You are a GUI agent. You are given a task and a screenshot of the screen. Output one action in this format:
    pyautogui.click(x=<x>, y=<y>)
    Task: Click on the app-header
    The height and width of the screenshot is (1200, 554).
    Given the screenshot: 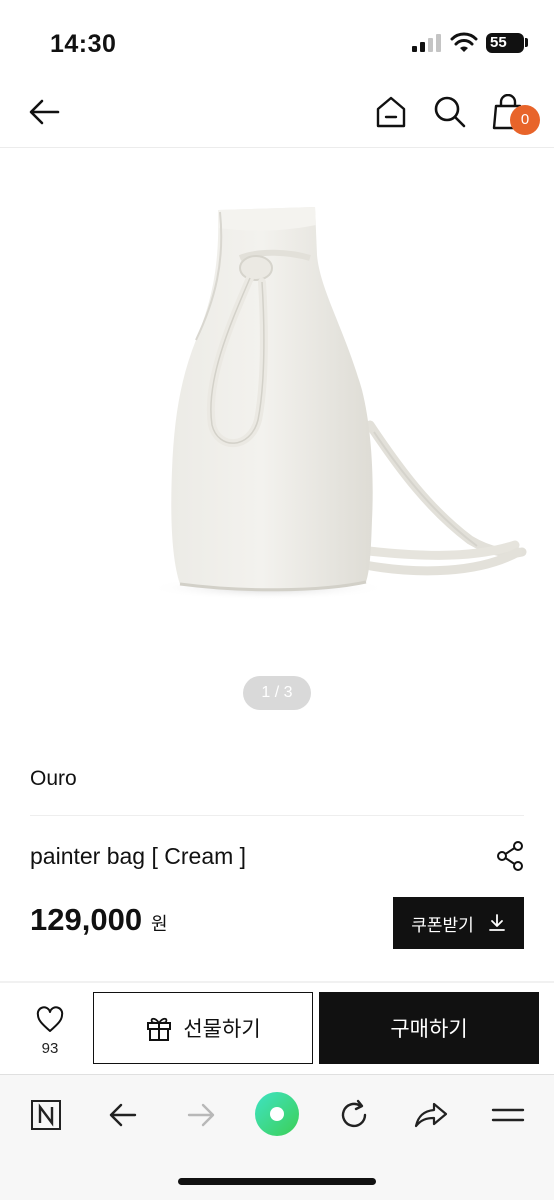 What is the action you would take?
    pyautogui.click(x=277, y=114)
    